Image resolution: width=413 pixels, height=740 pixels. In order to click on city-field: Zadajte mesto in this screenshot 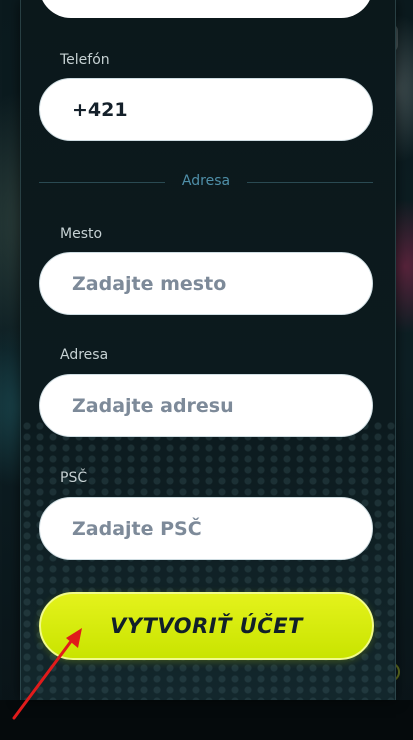, I will do `click(206, 283)`.